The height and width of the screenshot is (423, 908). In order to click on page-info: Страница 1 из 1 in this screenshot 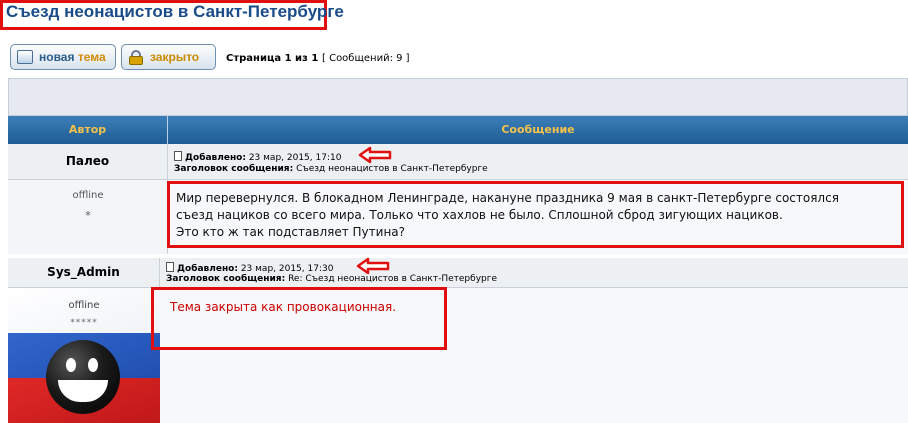, I will do `click(272, 58)`.